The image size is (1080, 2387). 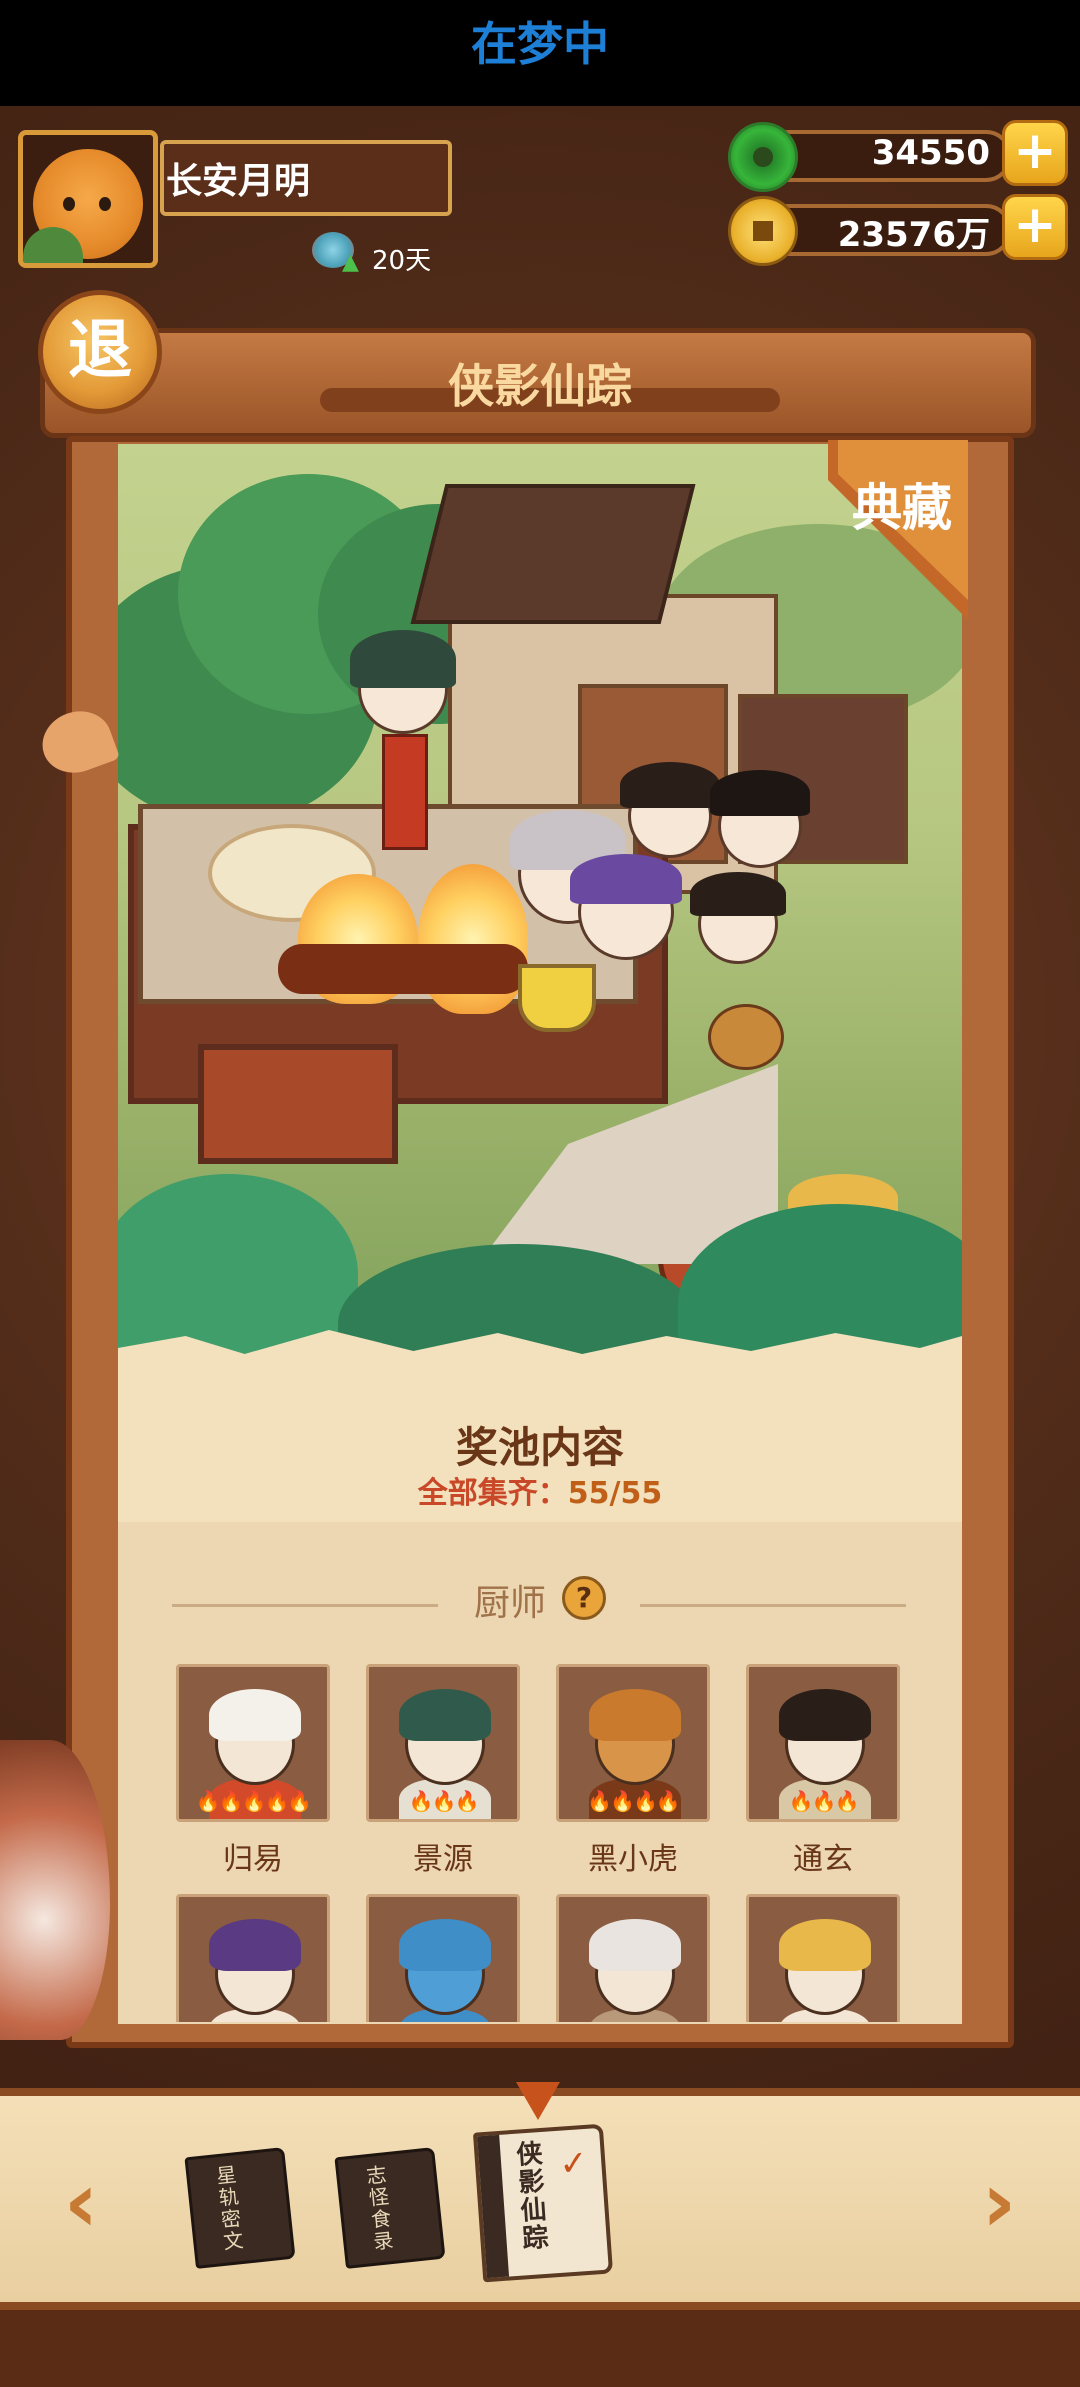 I want to click on days-count: 20天, so click(x=402, y=261).